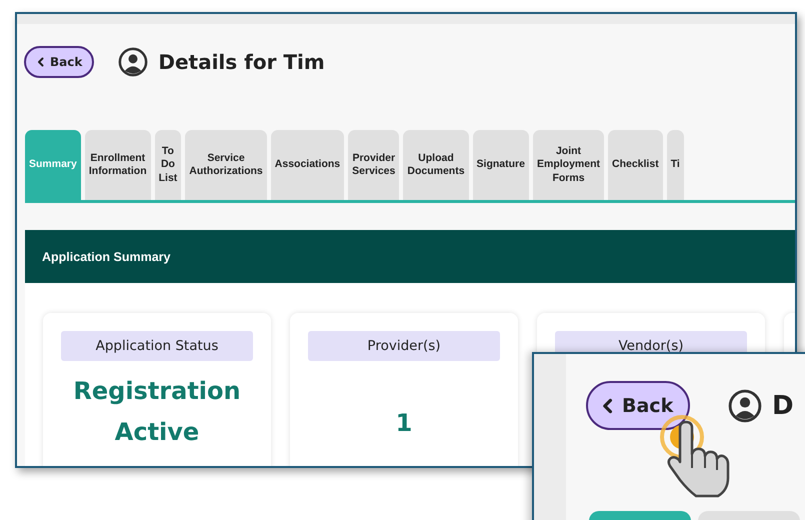  Describe the element at coordinates (404, 346) in the screenshot. I see `card-label: Provider(s)` at that location.